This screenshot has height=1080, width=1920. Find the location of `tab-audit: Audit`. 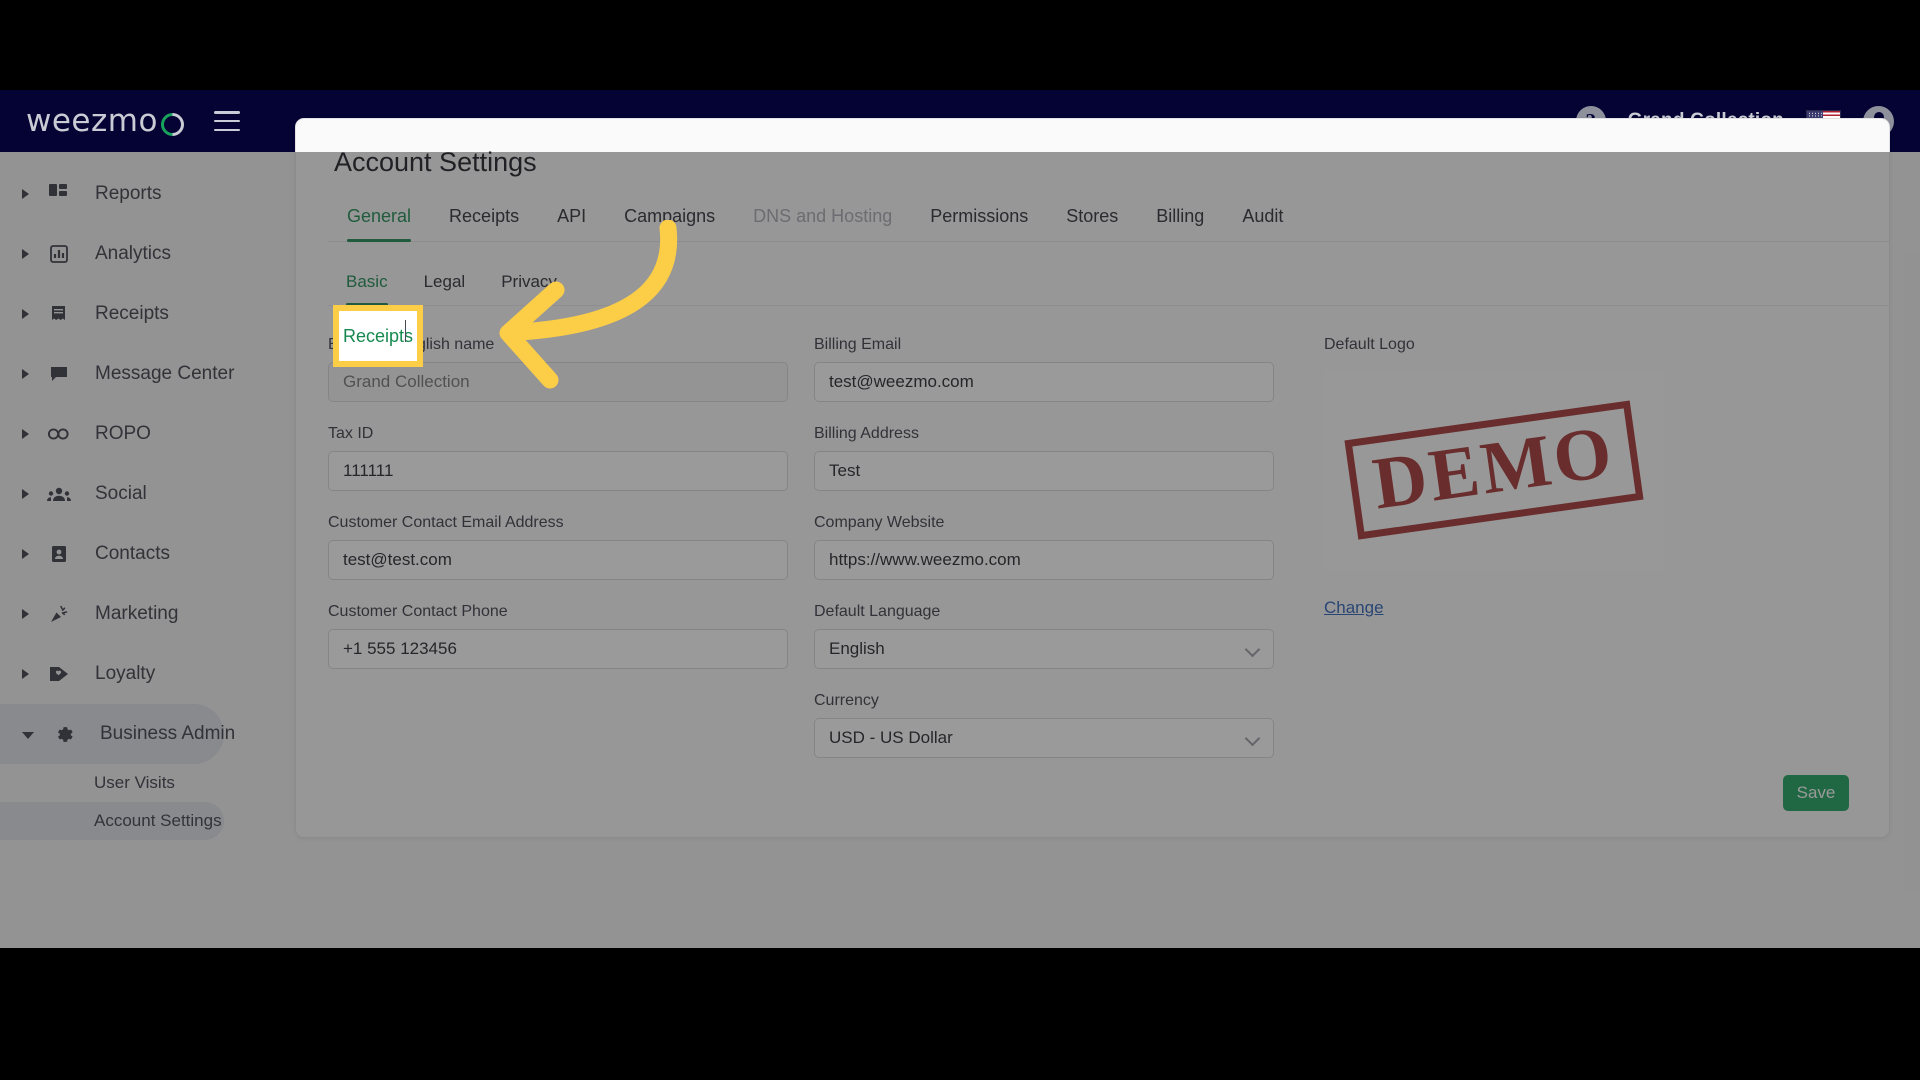

tab-audit: Audit is located at coordinates (1262, 220).